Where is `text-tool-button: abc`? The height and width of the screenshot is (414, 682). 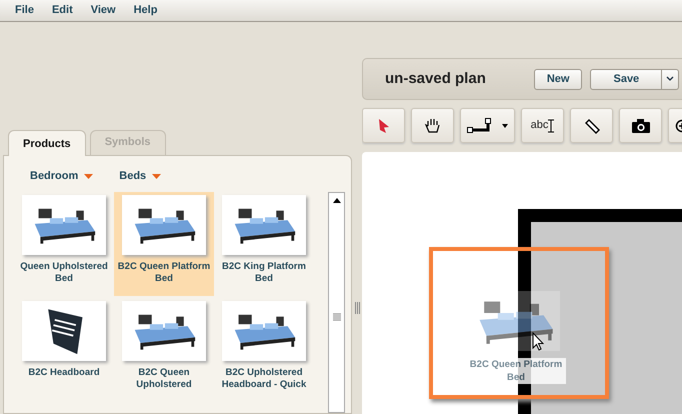
text-tool-button: abc is located at coordinates (542, 125).